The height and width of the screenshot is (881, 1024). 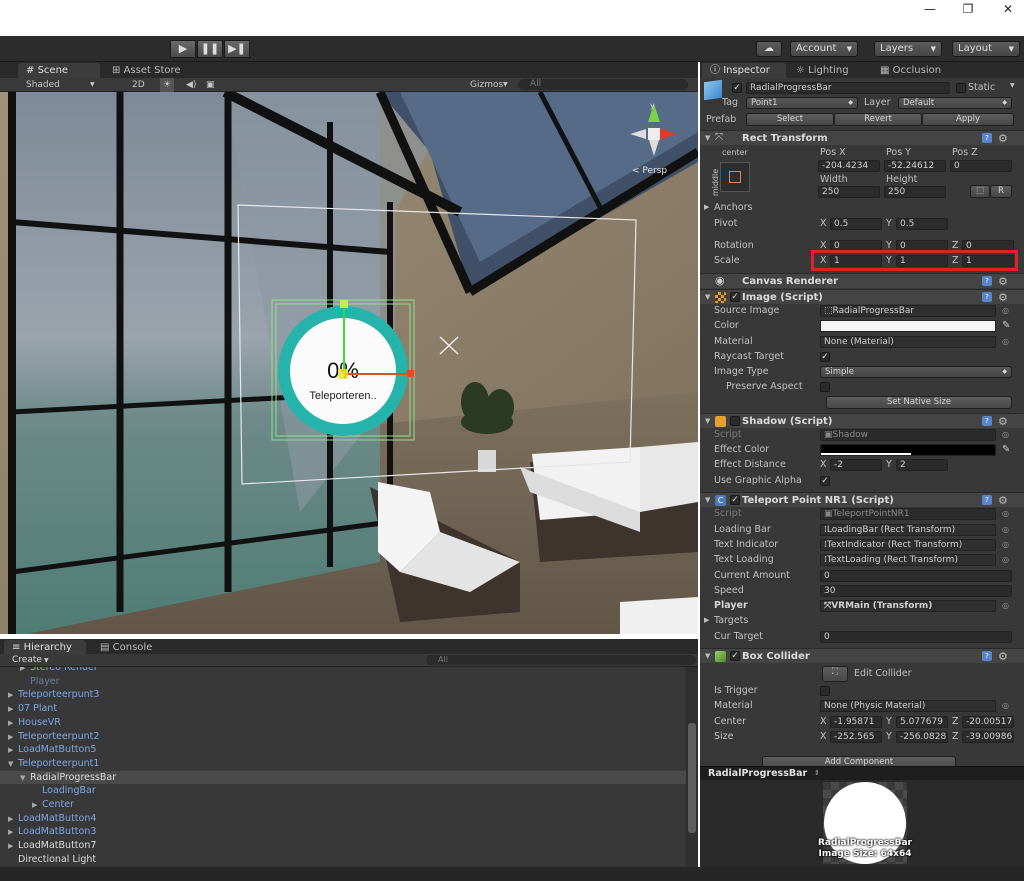 I want to click on layer-dropdown: Default ◆, so click(x=955, y=103).